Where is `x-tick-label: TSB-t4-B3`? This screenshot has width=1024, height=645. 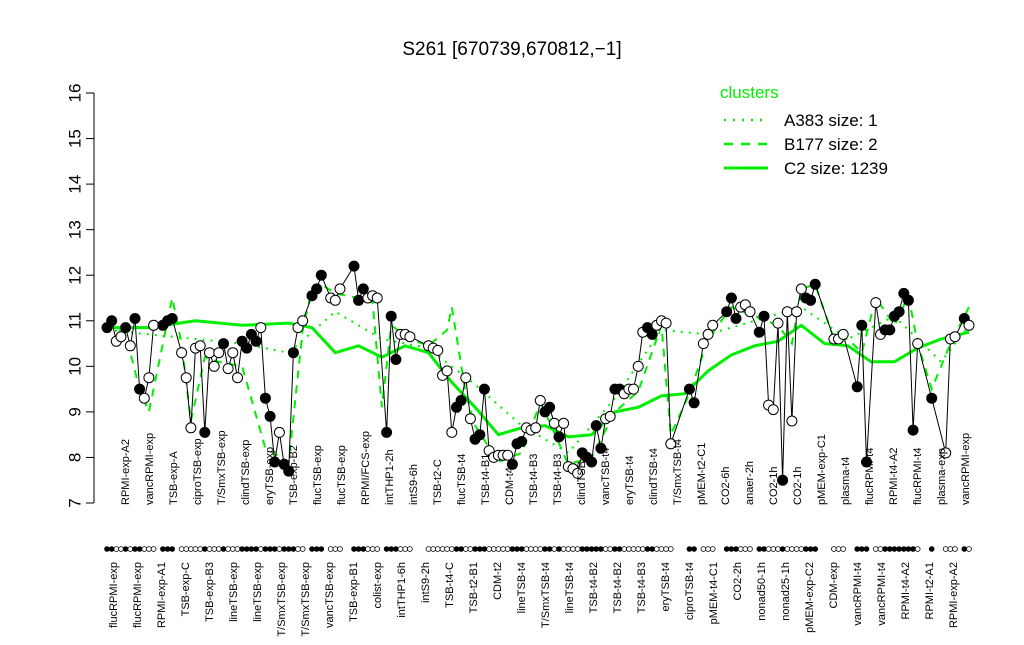 x-tick-label: TSB-t4-B3 is located at coordinates (558, 479).